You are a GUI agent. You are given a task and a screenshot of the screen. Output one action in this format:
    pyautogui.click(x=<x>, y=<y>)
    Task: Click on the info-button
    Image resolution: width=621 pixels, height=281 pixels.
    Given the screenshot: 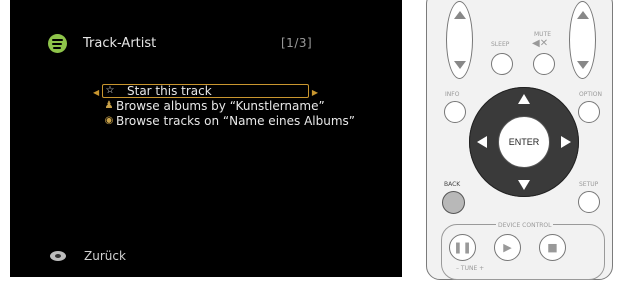 What is the action you would take?
    pyautogui.click(x=455, y=112)
    